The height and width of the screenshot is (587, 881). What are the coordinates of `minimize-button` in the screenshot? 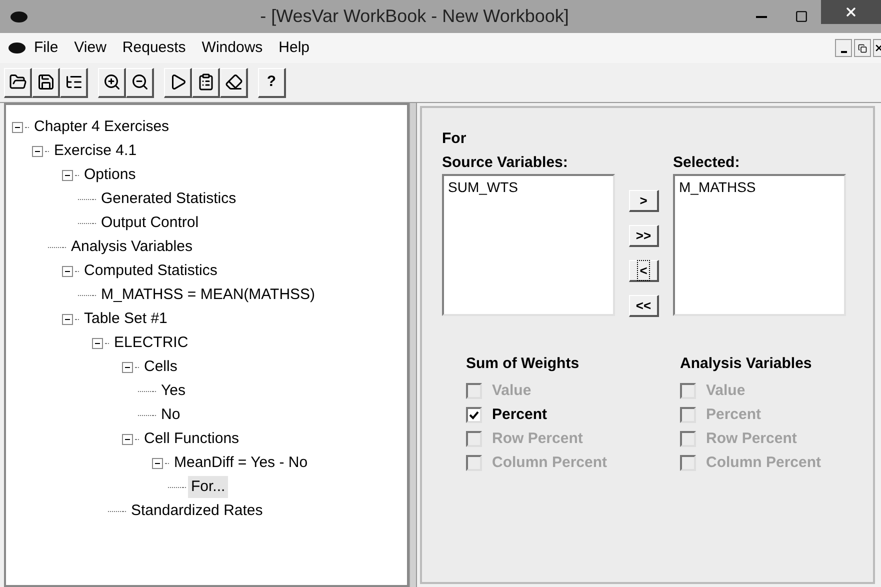 It's located at (843, 48).